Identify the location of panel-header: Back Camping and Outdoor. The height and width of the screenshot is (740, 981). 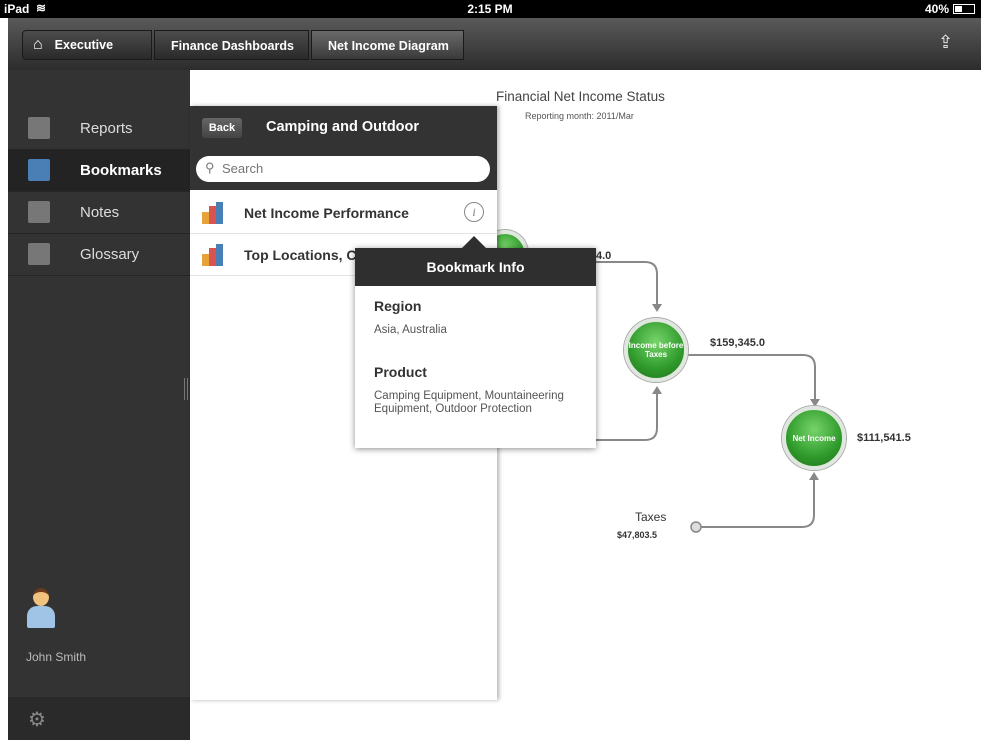
(343, 128).